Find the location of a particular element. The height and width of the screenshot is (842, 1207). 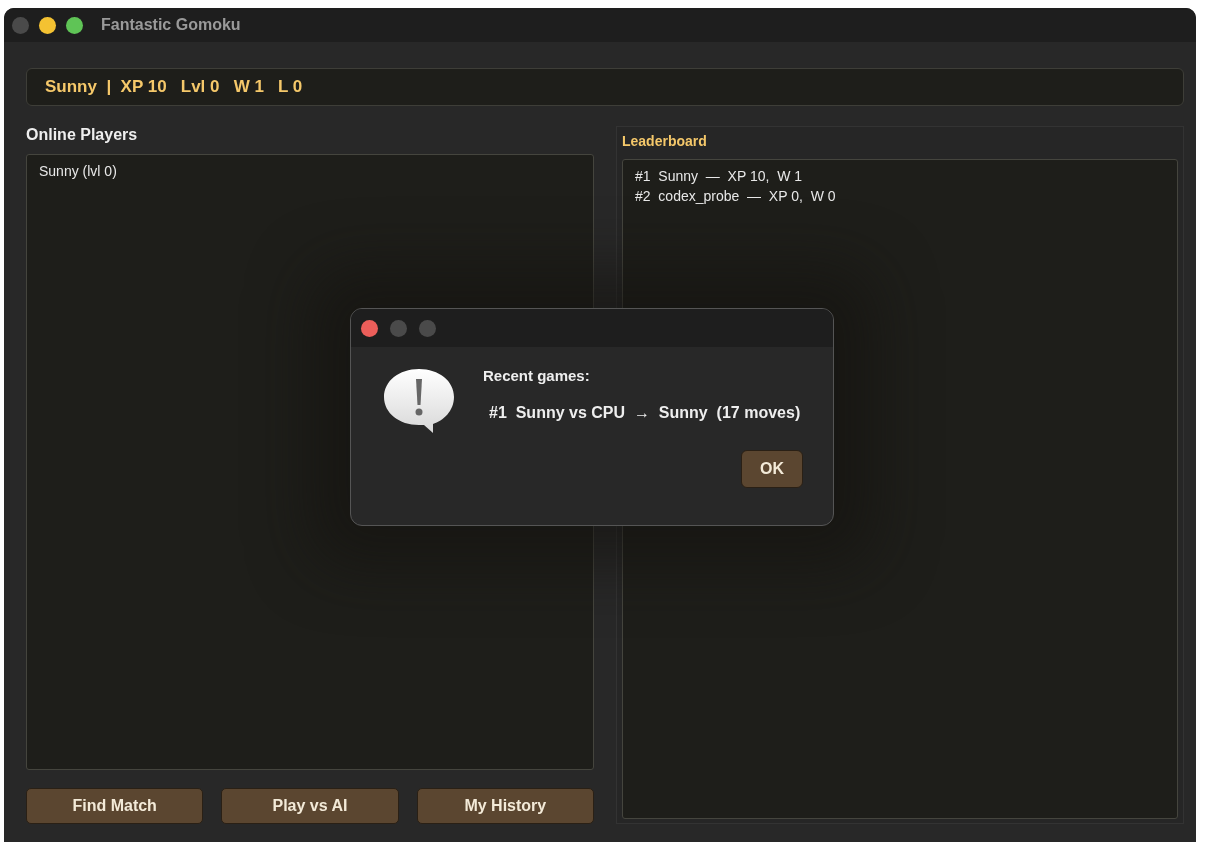

player-item: Sunny (lvl 0) is located at coordinates (310, 171).